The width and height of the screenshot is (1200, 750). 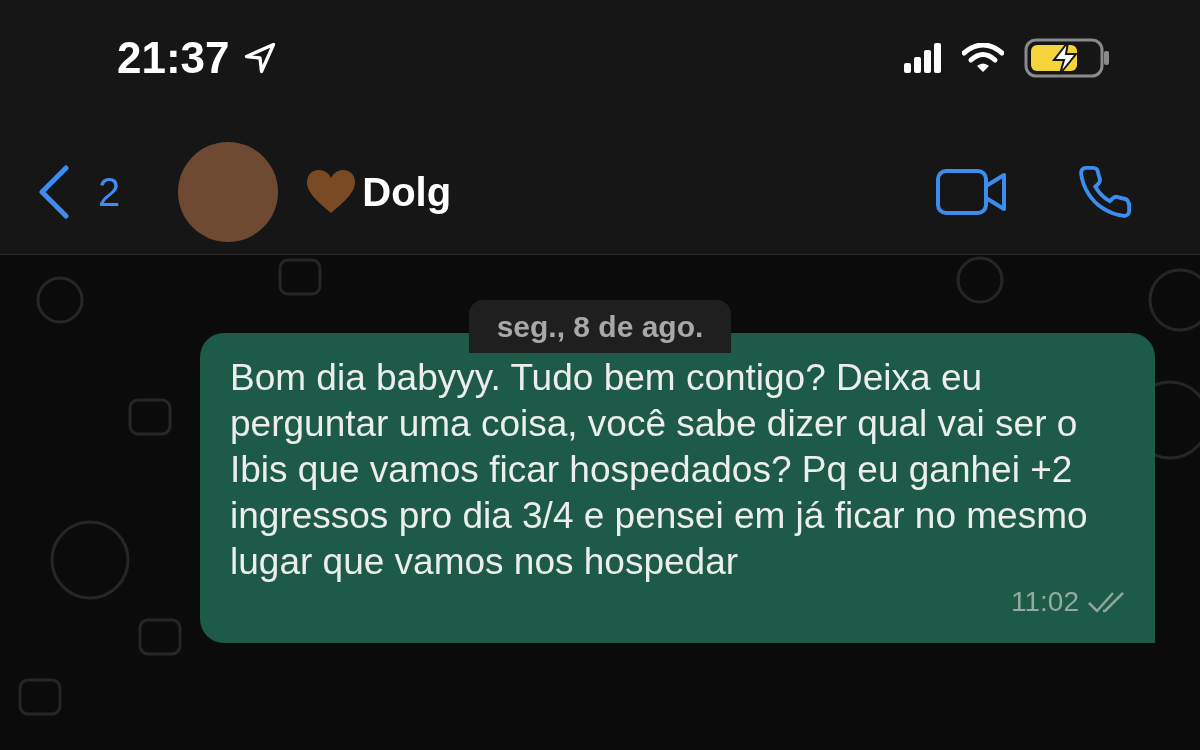 I want to click on back-button: 2, so click(x=78, y=192).